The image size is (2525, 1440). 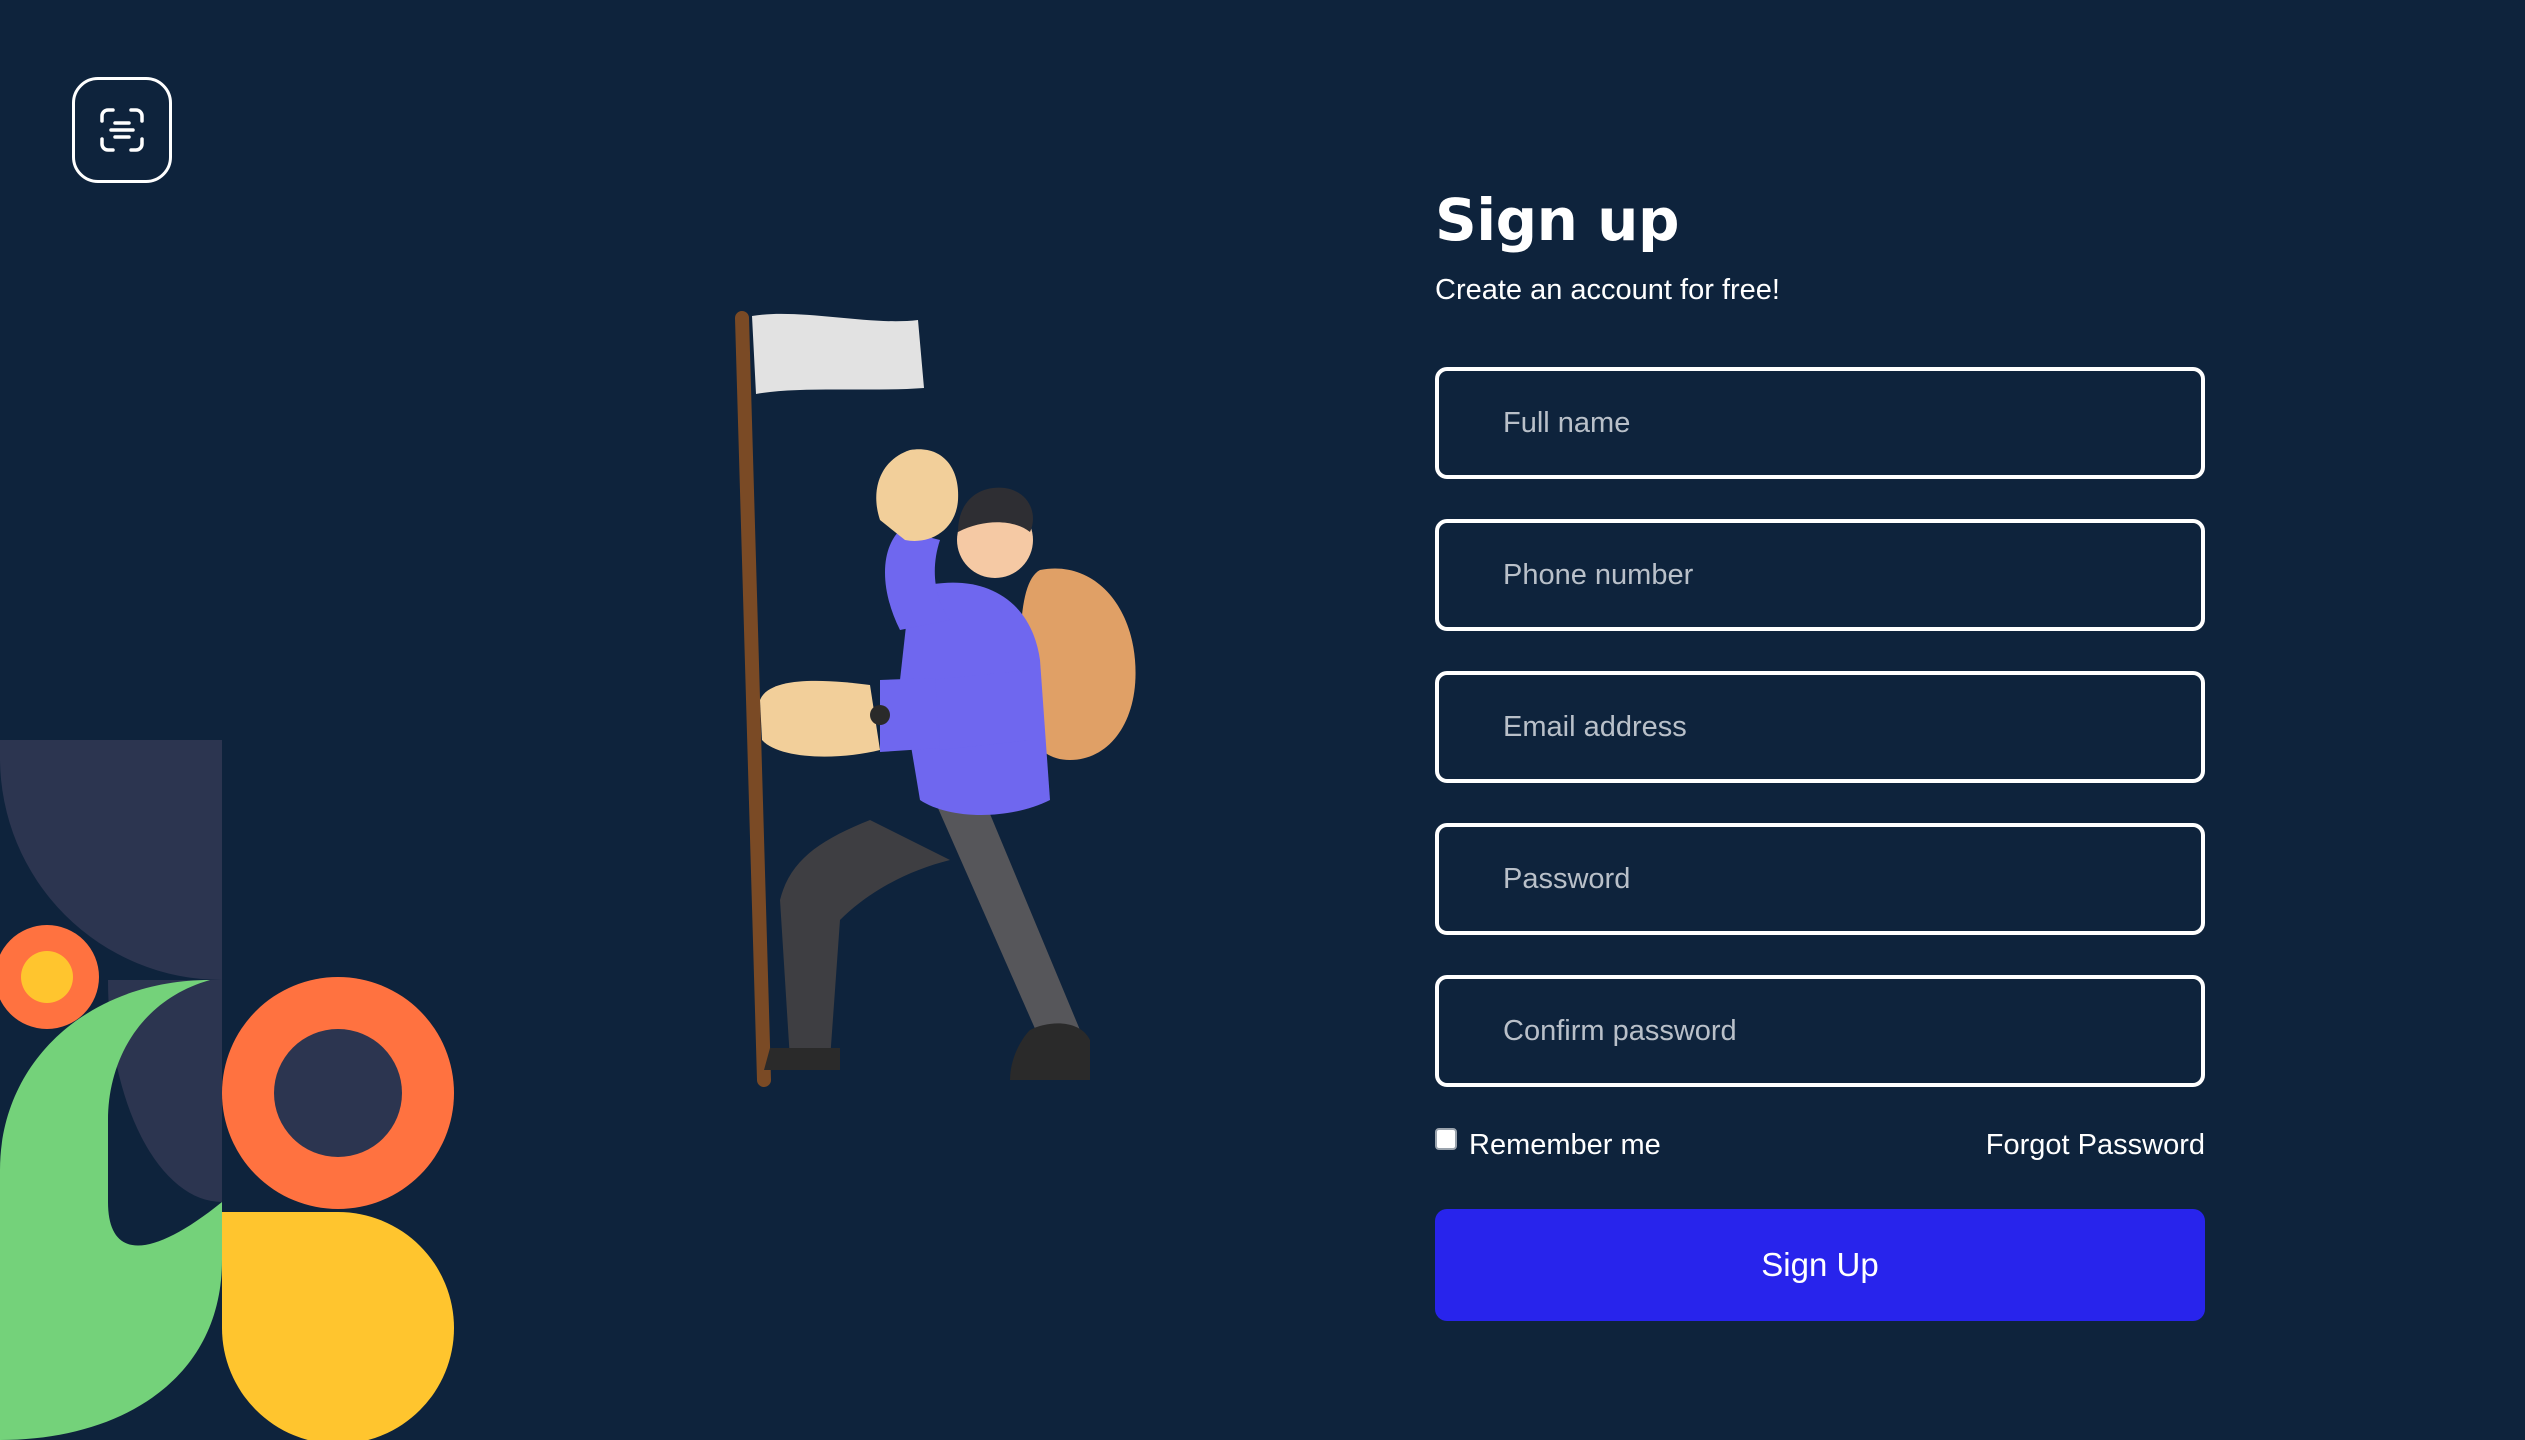 What do you see at coordinates (227, 1090) in the screenshot?
I see `decorative-shapes` at bounding box center [227, 1090].